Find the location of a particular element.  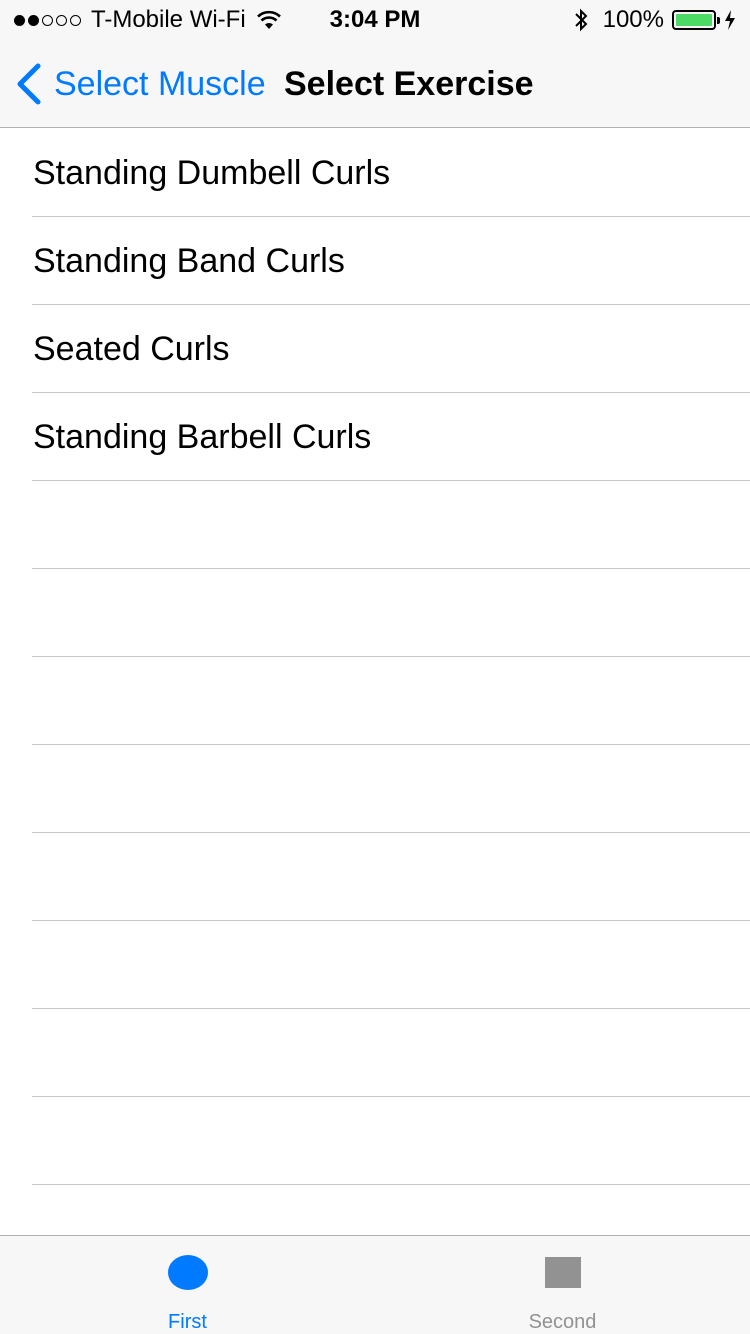

status-bar-right: 100% is located at coordinates (654, 20).